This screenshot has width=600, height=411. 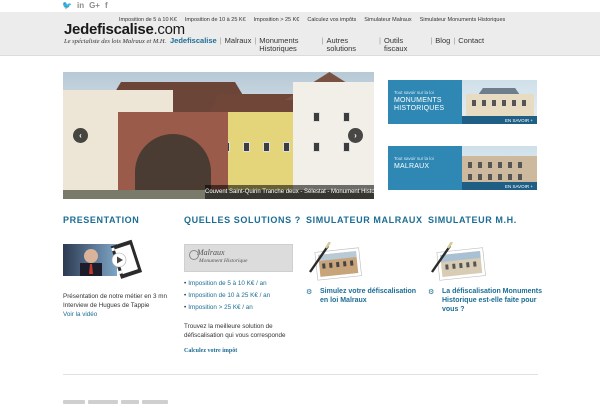 What do you see at coordinates (101, 220) in the screenshot?
I see `column-title: PRESENTATION` at bounding box center [101, 220].